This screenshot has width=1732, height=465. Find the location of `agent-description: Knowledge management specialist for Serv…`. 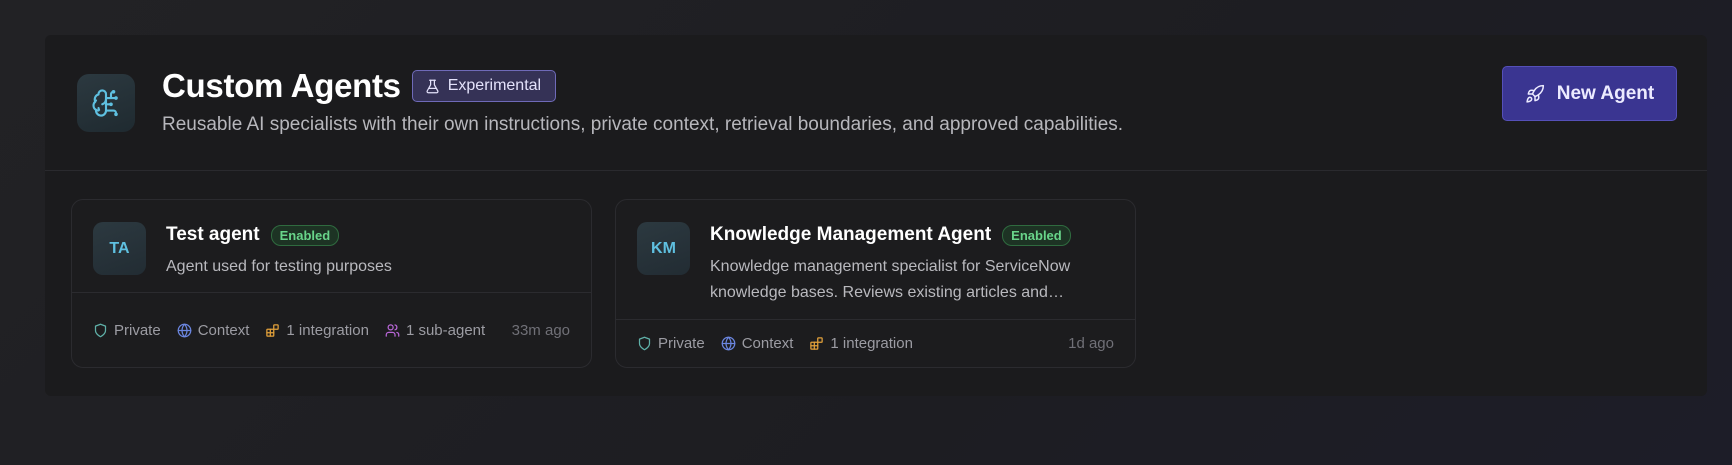

agent-description: Knowledge management specialist for Serv… is located at coordinates (890, 279).